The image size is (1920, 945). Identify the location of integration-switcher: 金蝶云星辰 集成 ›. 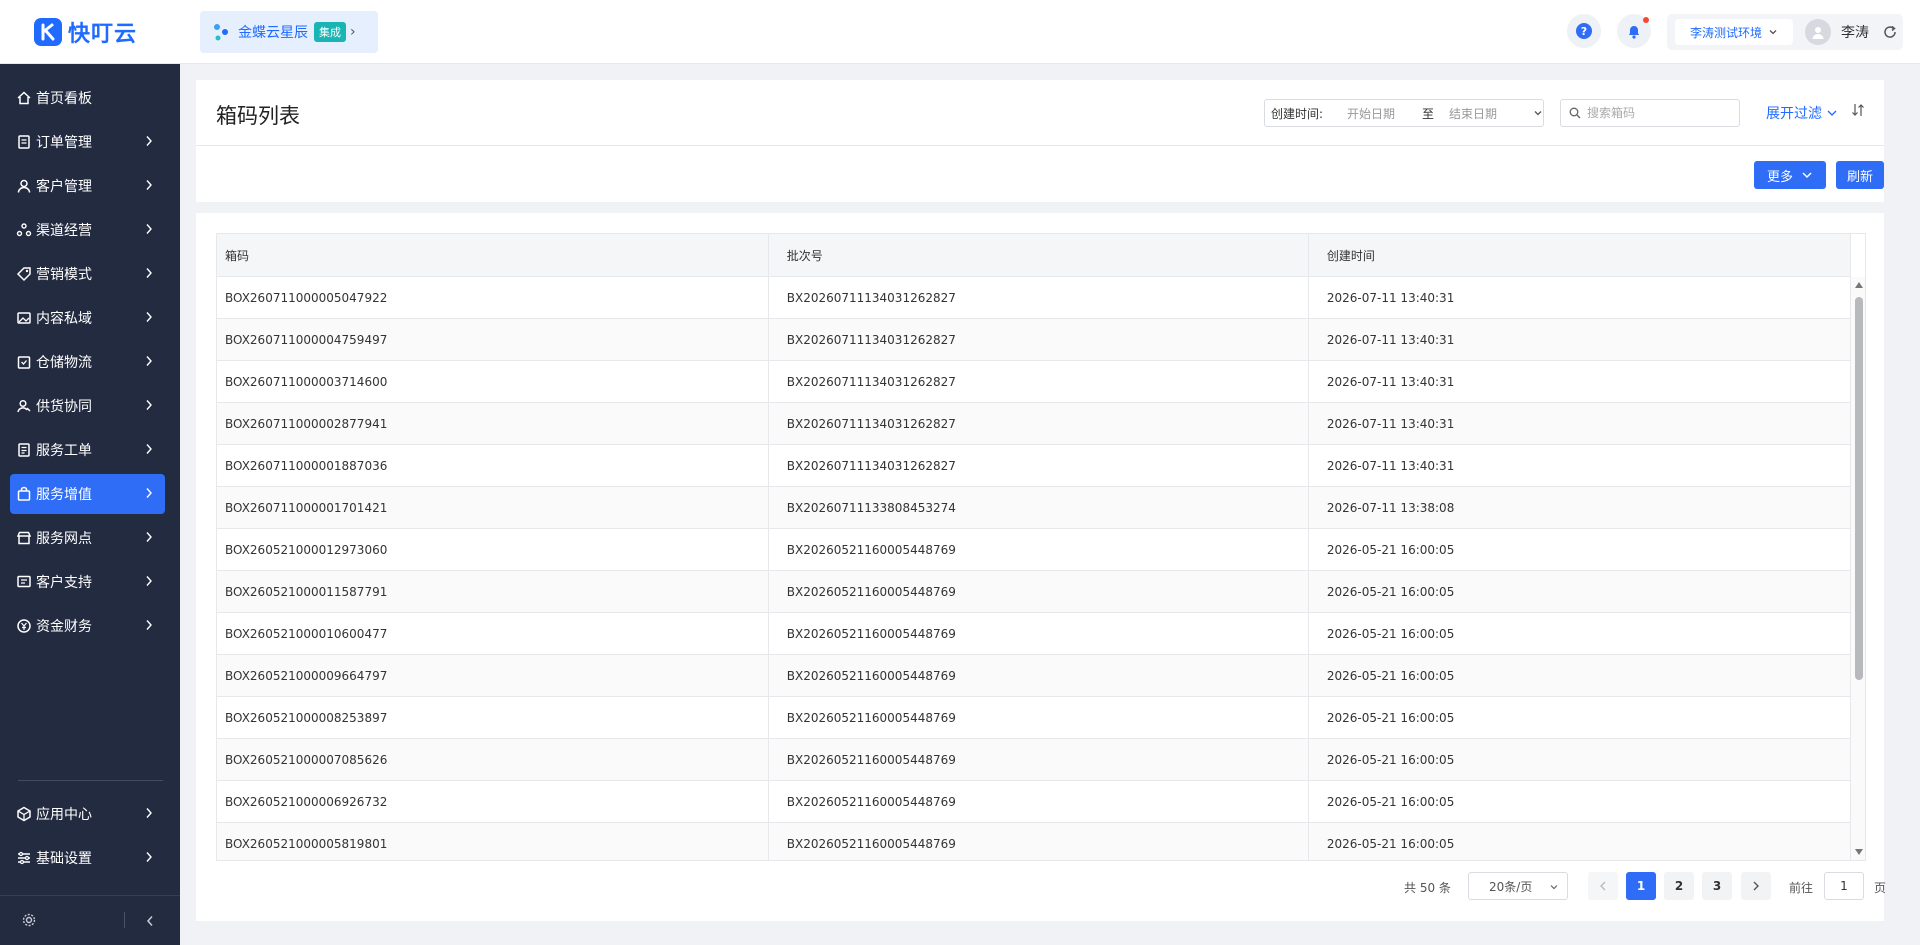
(289, 32).